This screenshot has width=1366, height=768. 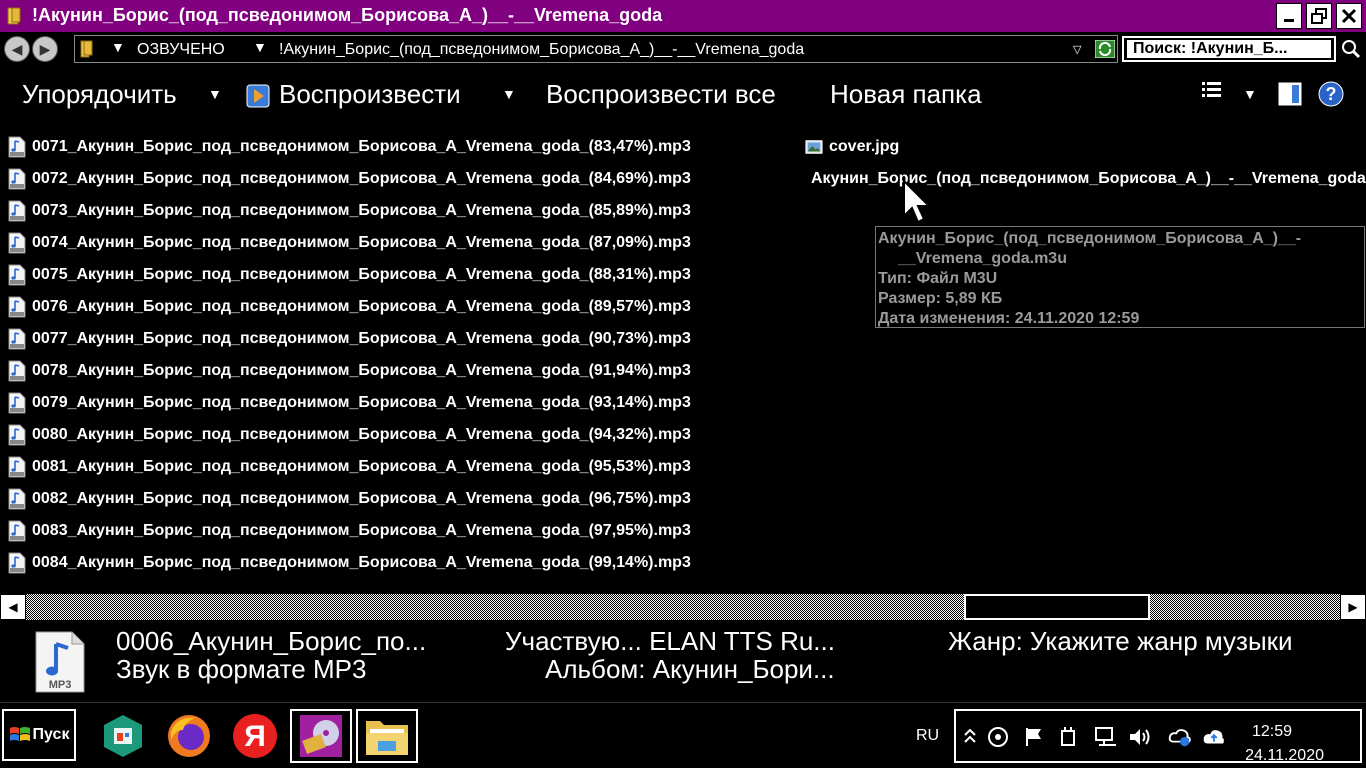 What do you see at coordinates (1085, 147) in the screenshot?
I see `file-list-item: cover.jpg` at bounding box center [1085, 147].